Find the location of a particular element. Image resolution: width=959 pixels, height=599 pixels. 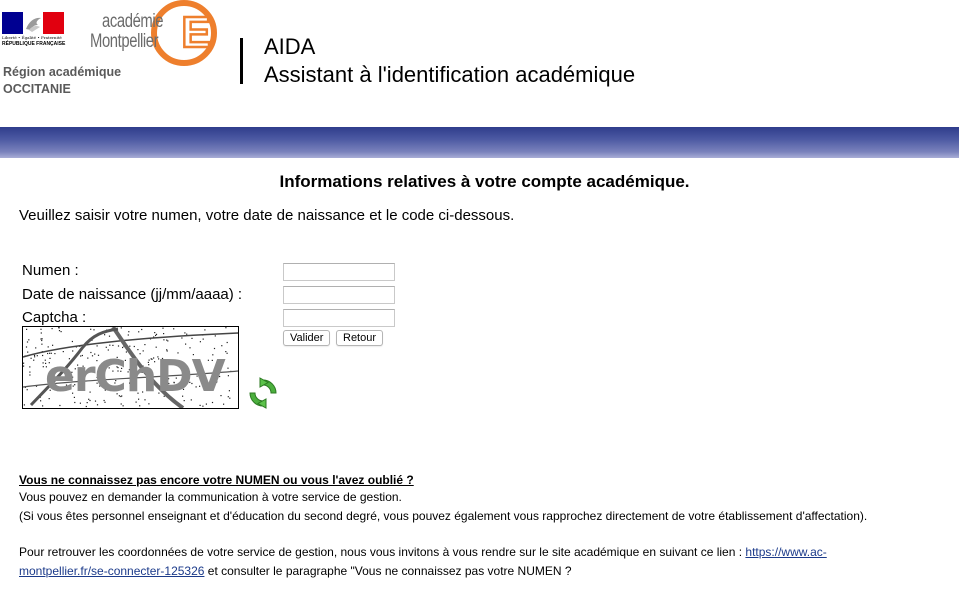

rf-name: RÉPUBLIQUE FRANÇAISE is located at coordinates (34, 44).